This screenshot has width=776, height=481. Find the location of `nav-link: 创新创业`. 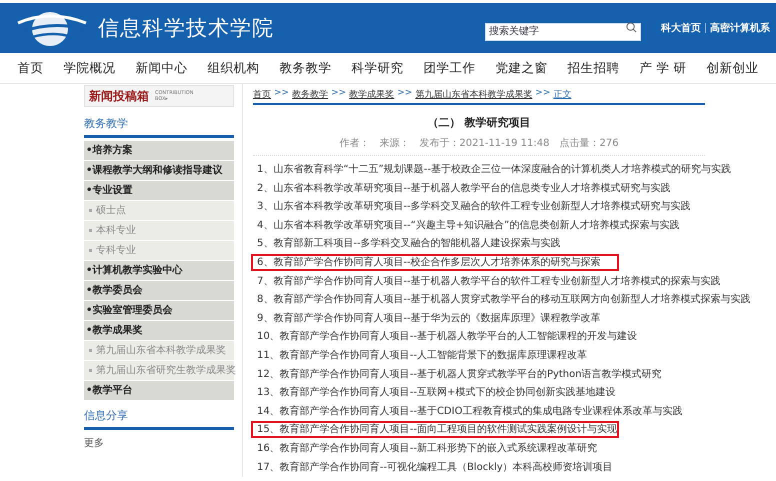

nav-link: 创新创业 is located at coordinates (732, 68).